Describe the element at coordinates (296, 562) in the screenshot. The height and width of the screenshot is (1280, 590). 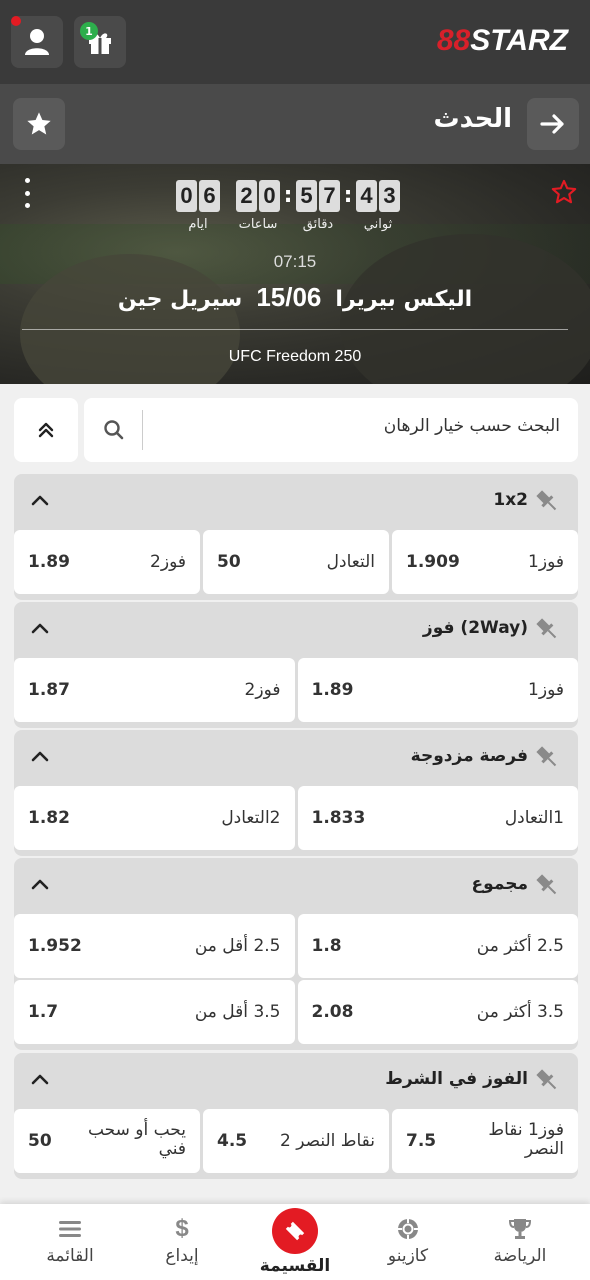
I see `odds-button: التعادل 50` at that location.